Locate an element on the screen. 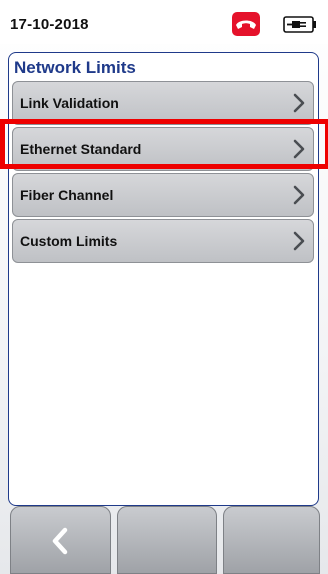 The image size is (328, 574). menu-item-label: Fiber Channel is located at coordinates (67, 195).